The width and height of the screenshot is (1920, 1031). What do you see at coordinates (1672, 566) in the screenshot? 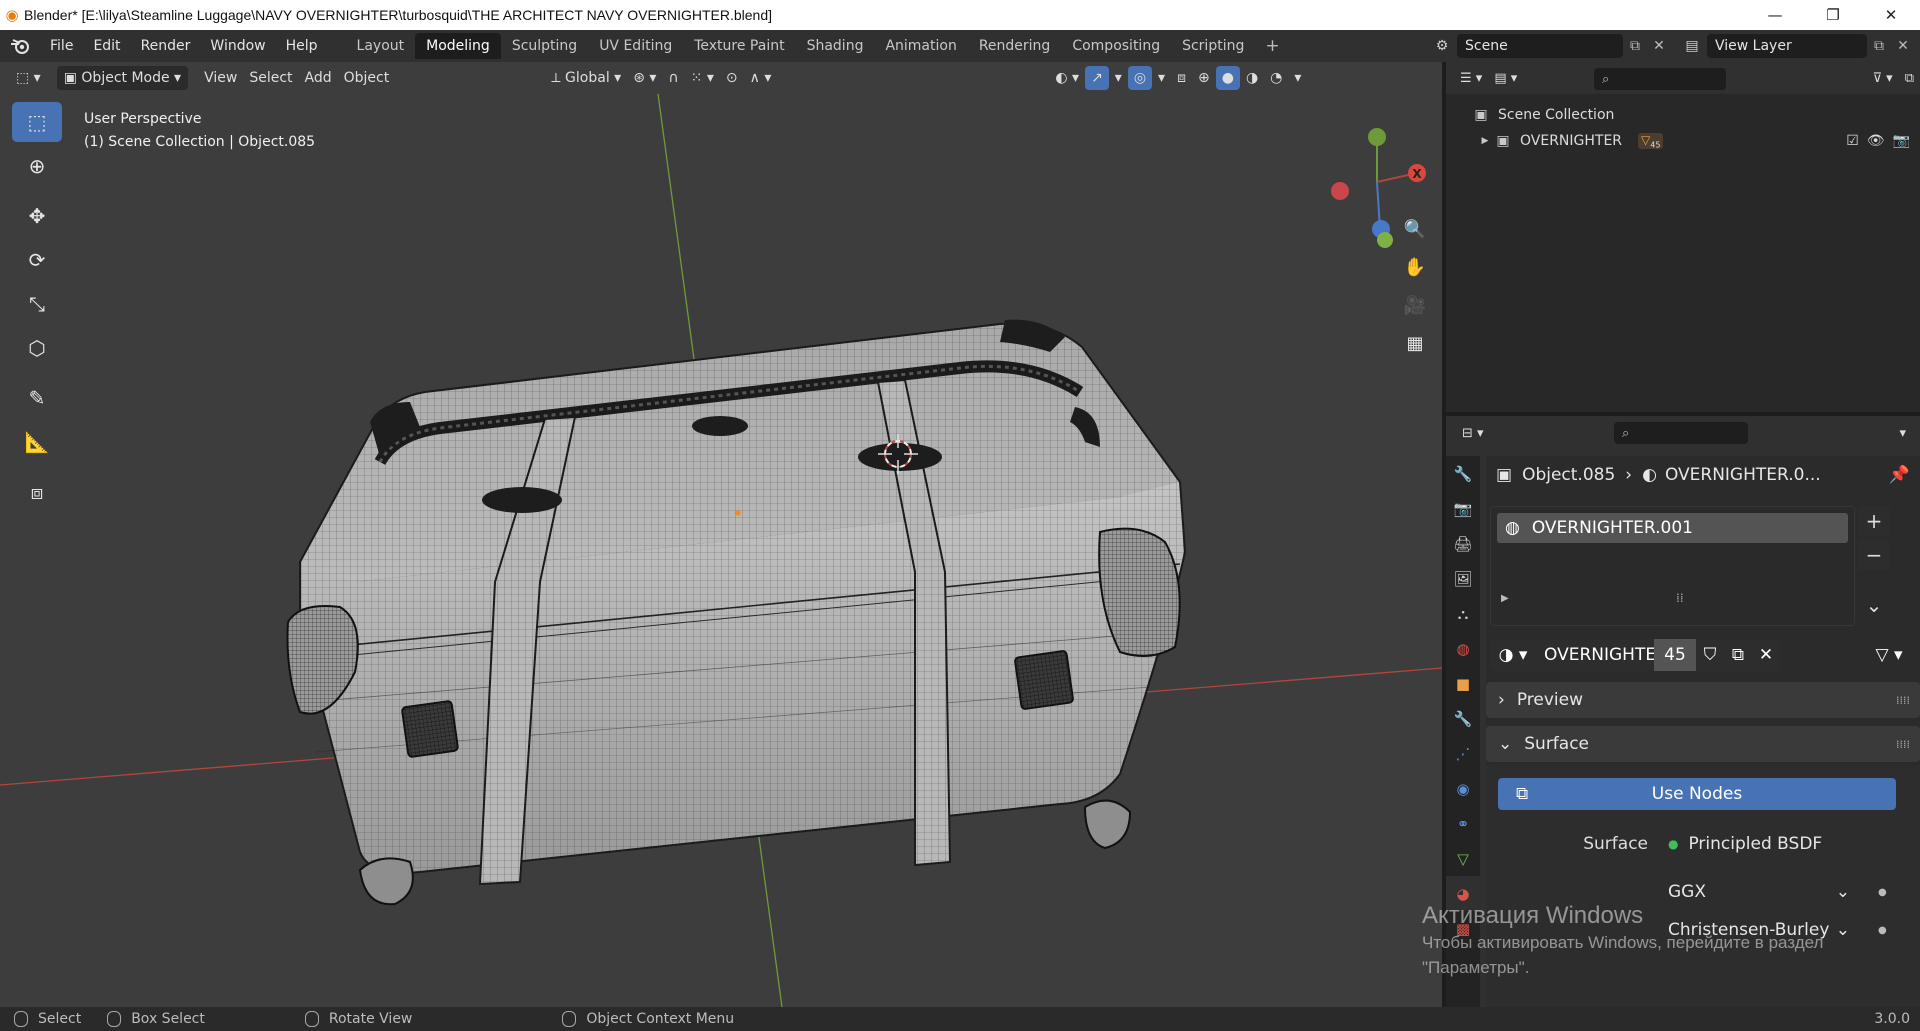
I see `material-slot-list: ◍ OVERNIGHTER.001 ▶ ⁞⁞` at bounding box center [1672, 566].